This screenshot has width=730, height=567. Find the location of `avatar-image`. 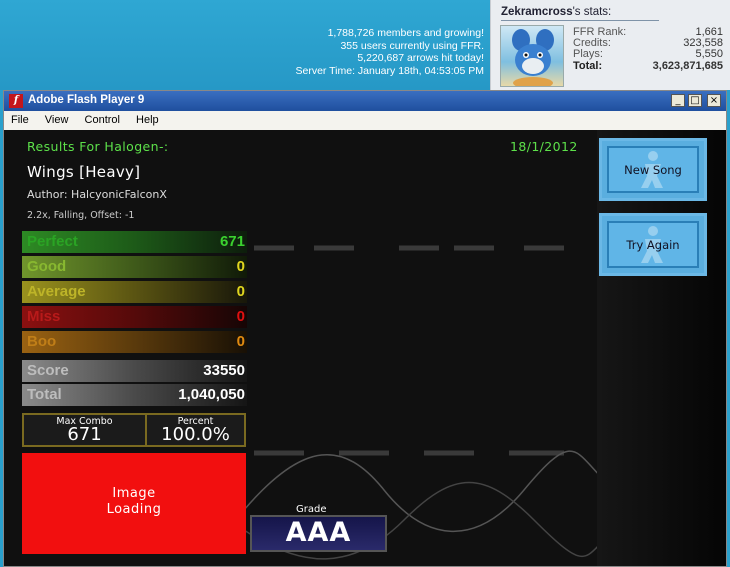

avatar-image is located at coordinates (533, 57).